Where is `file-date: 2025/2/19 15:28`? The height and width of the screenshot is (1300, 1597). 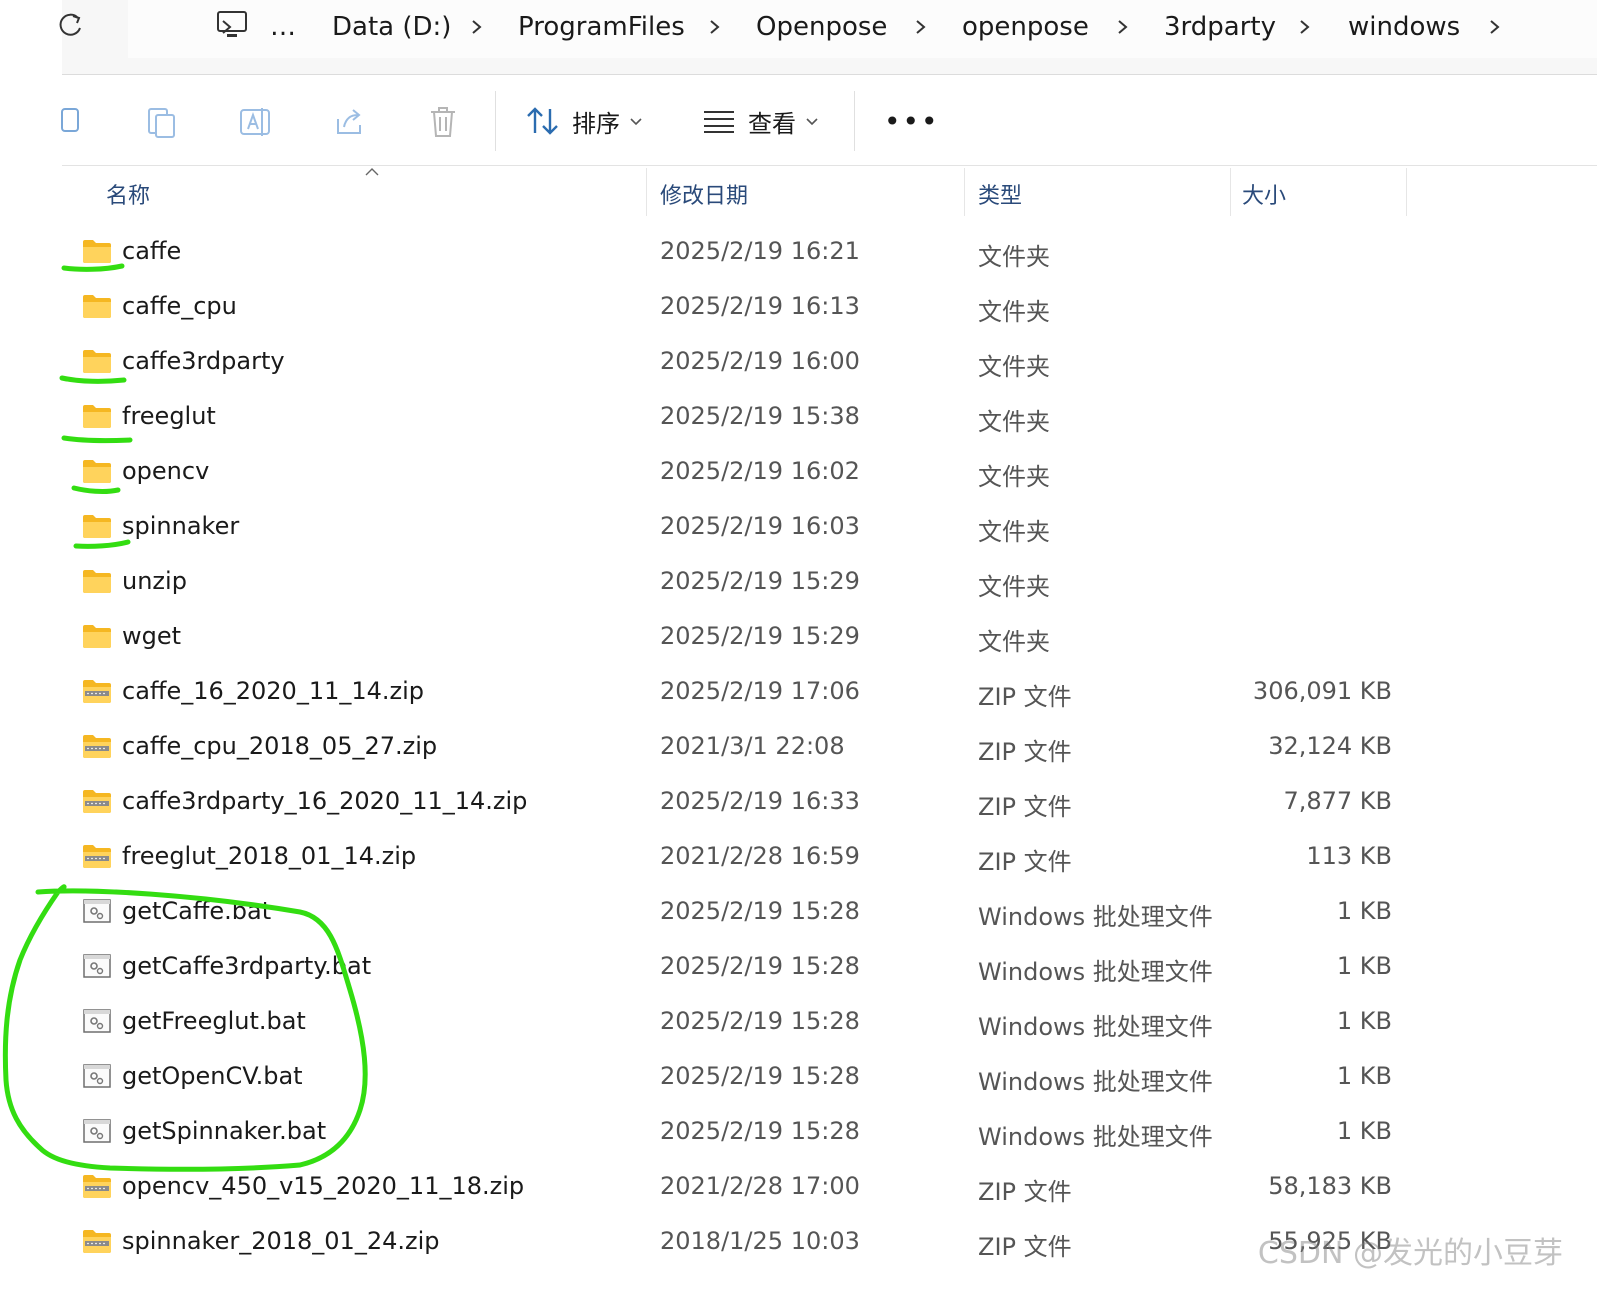
file-date: 2025/2/19 15:28 is located at coordinates (760, 1131).